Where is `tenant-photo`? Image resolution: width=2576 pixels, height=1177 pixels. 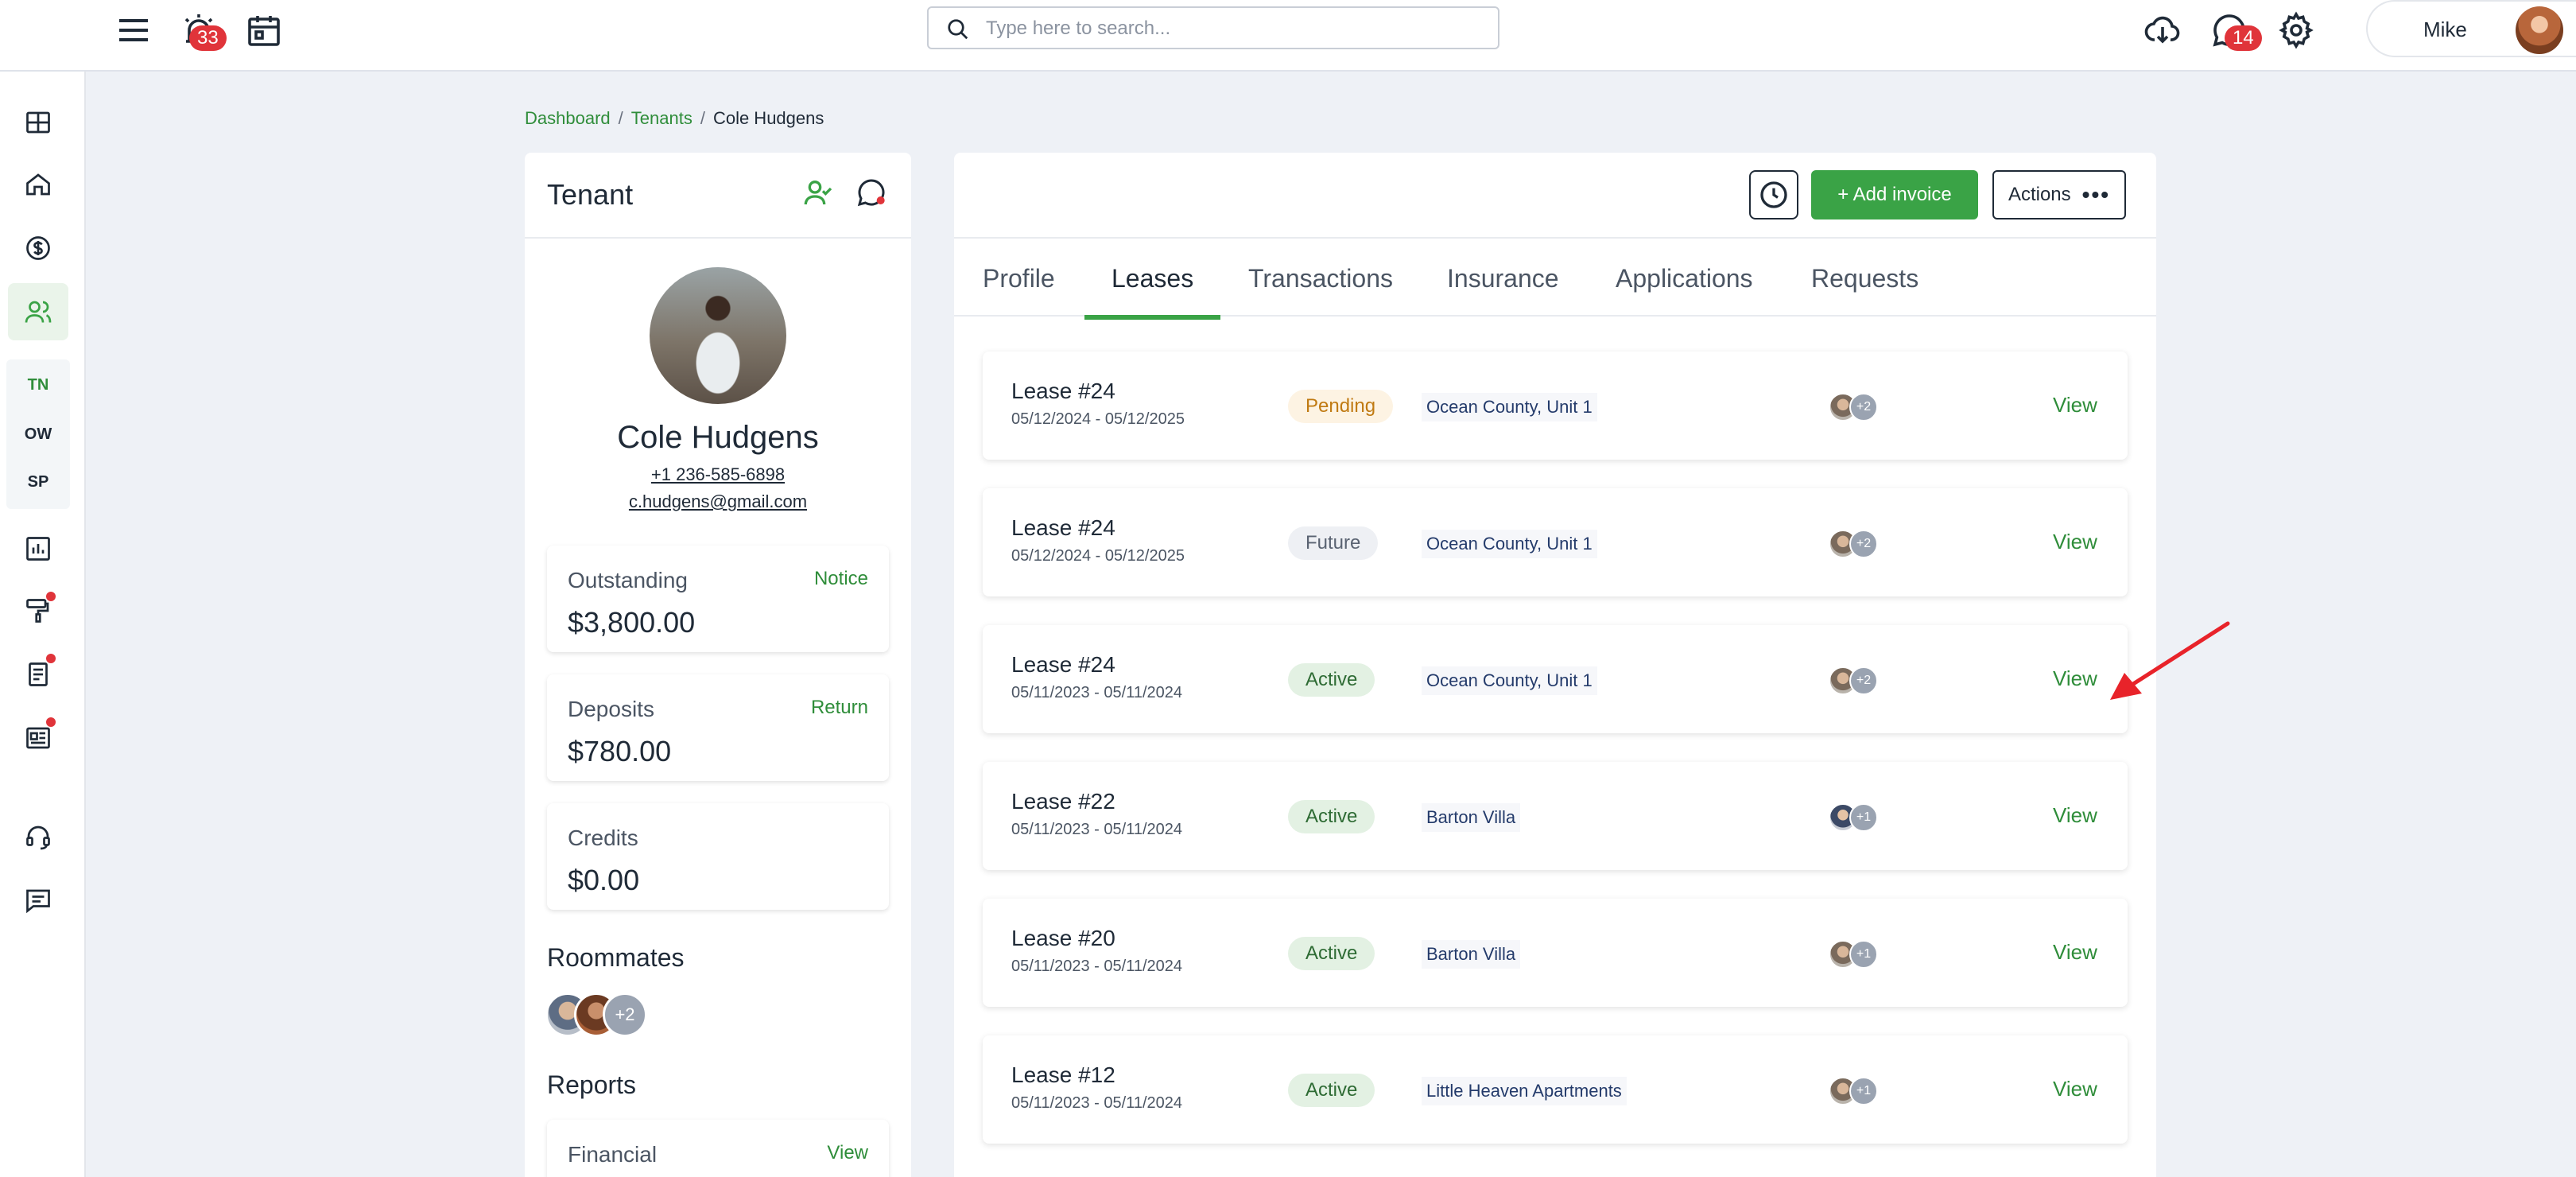
tenant-photo is located at coordinates (718, 336).